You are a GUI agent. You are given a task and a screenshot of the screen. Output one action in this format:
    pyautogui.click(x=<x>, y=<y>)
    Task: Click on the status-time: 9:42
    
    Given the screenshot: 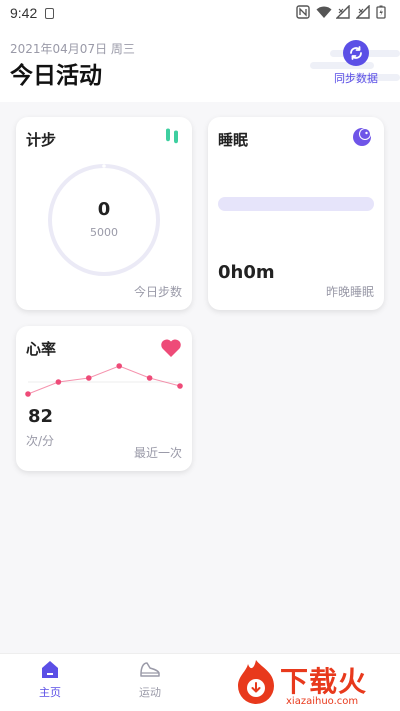 What is the action you would take?
    pyautogui.click(x=24, y=13)
    